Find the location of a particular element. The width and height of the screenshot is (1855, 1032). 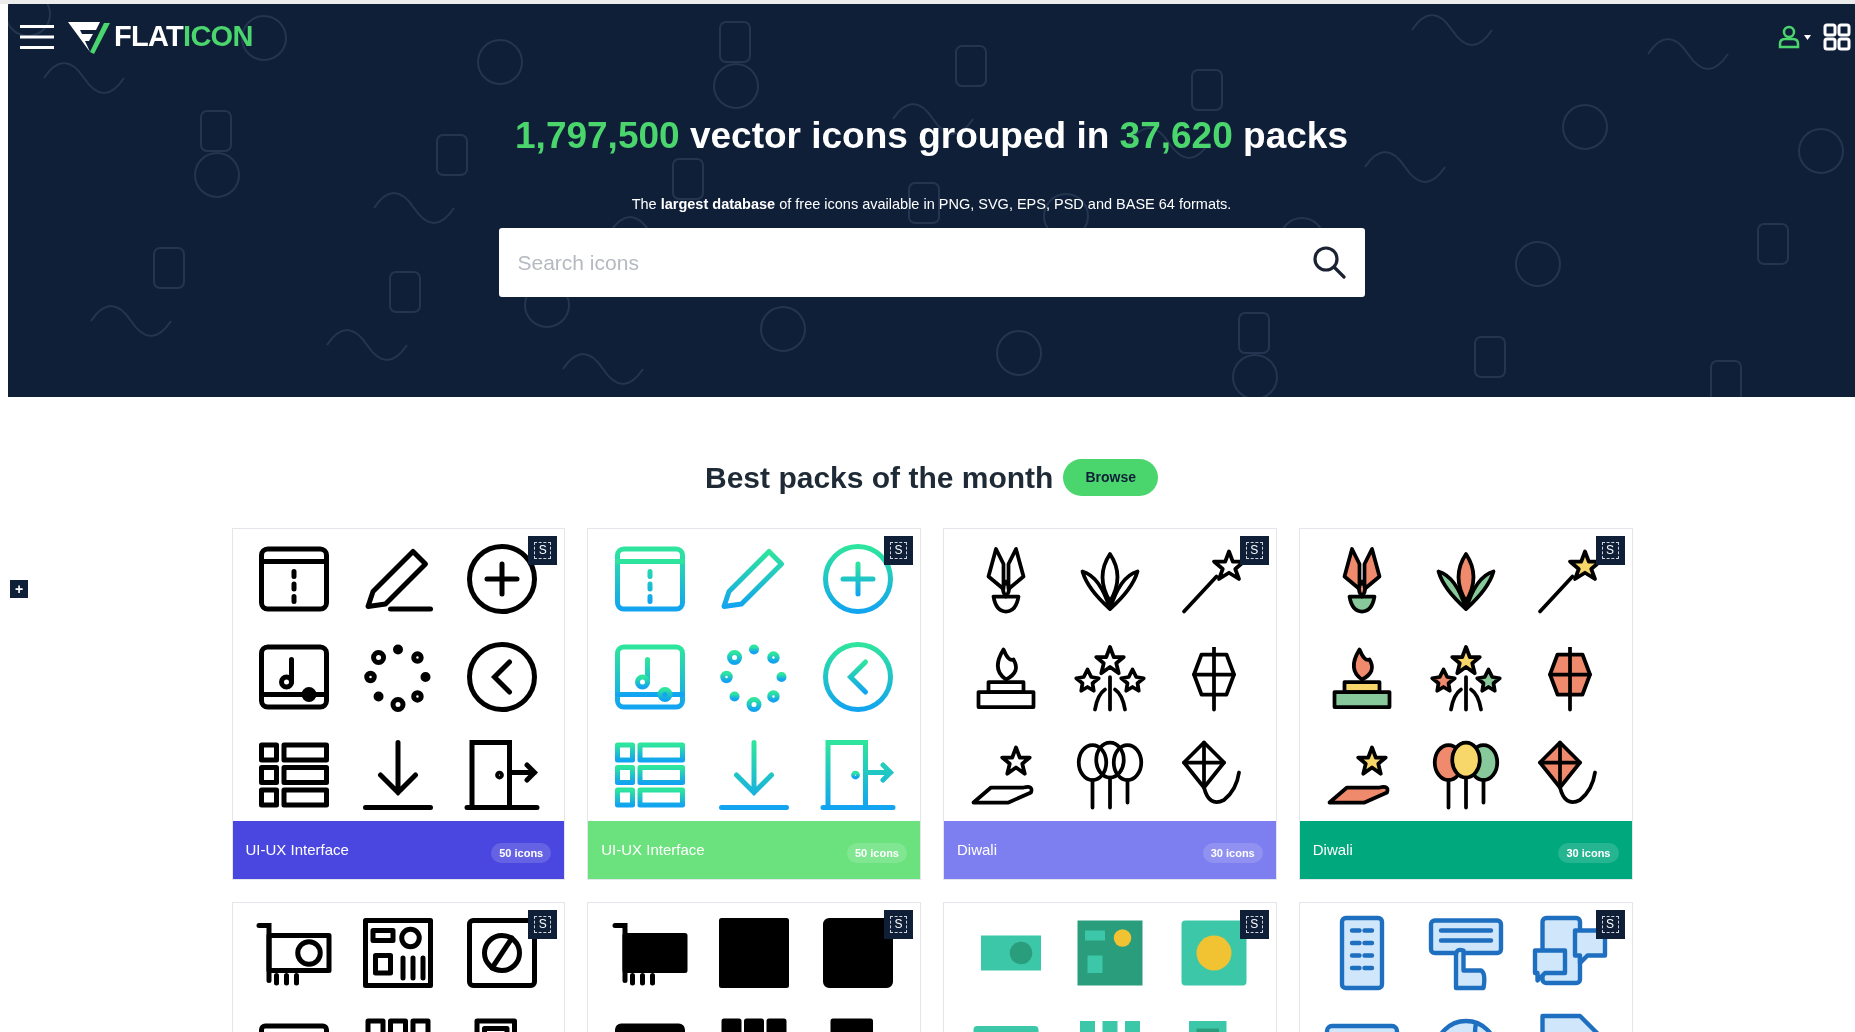

subtitle: The largest database of free icons available in PNG, SVG, EPS, PSD and BASE 64 formats. is located at coordinates (931, 204).